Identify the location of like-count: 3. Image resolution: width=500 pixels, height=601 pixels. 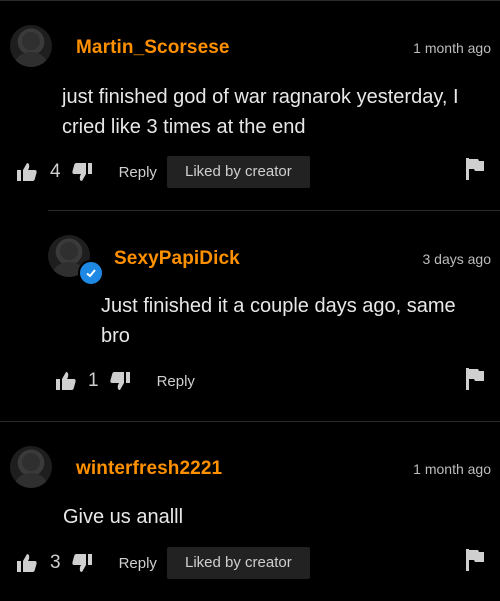
(55, 562).